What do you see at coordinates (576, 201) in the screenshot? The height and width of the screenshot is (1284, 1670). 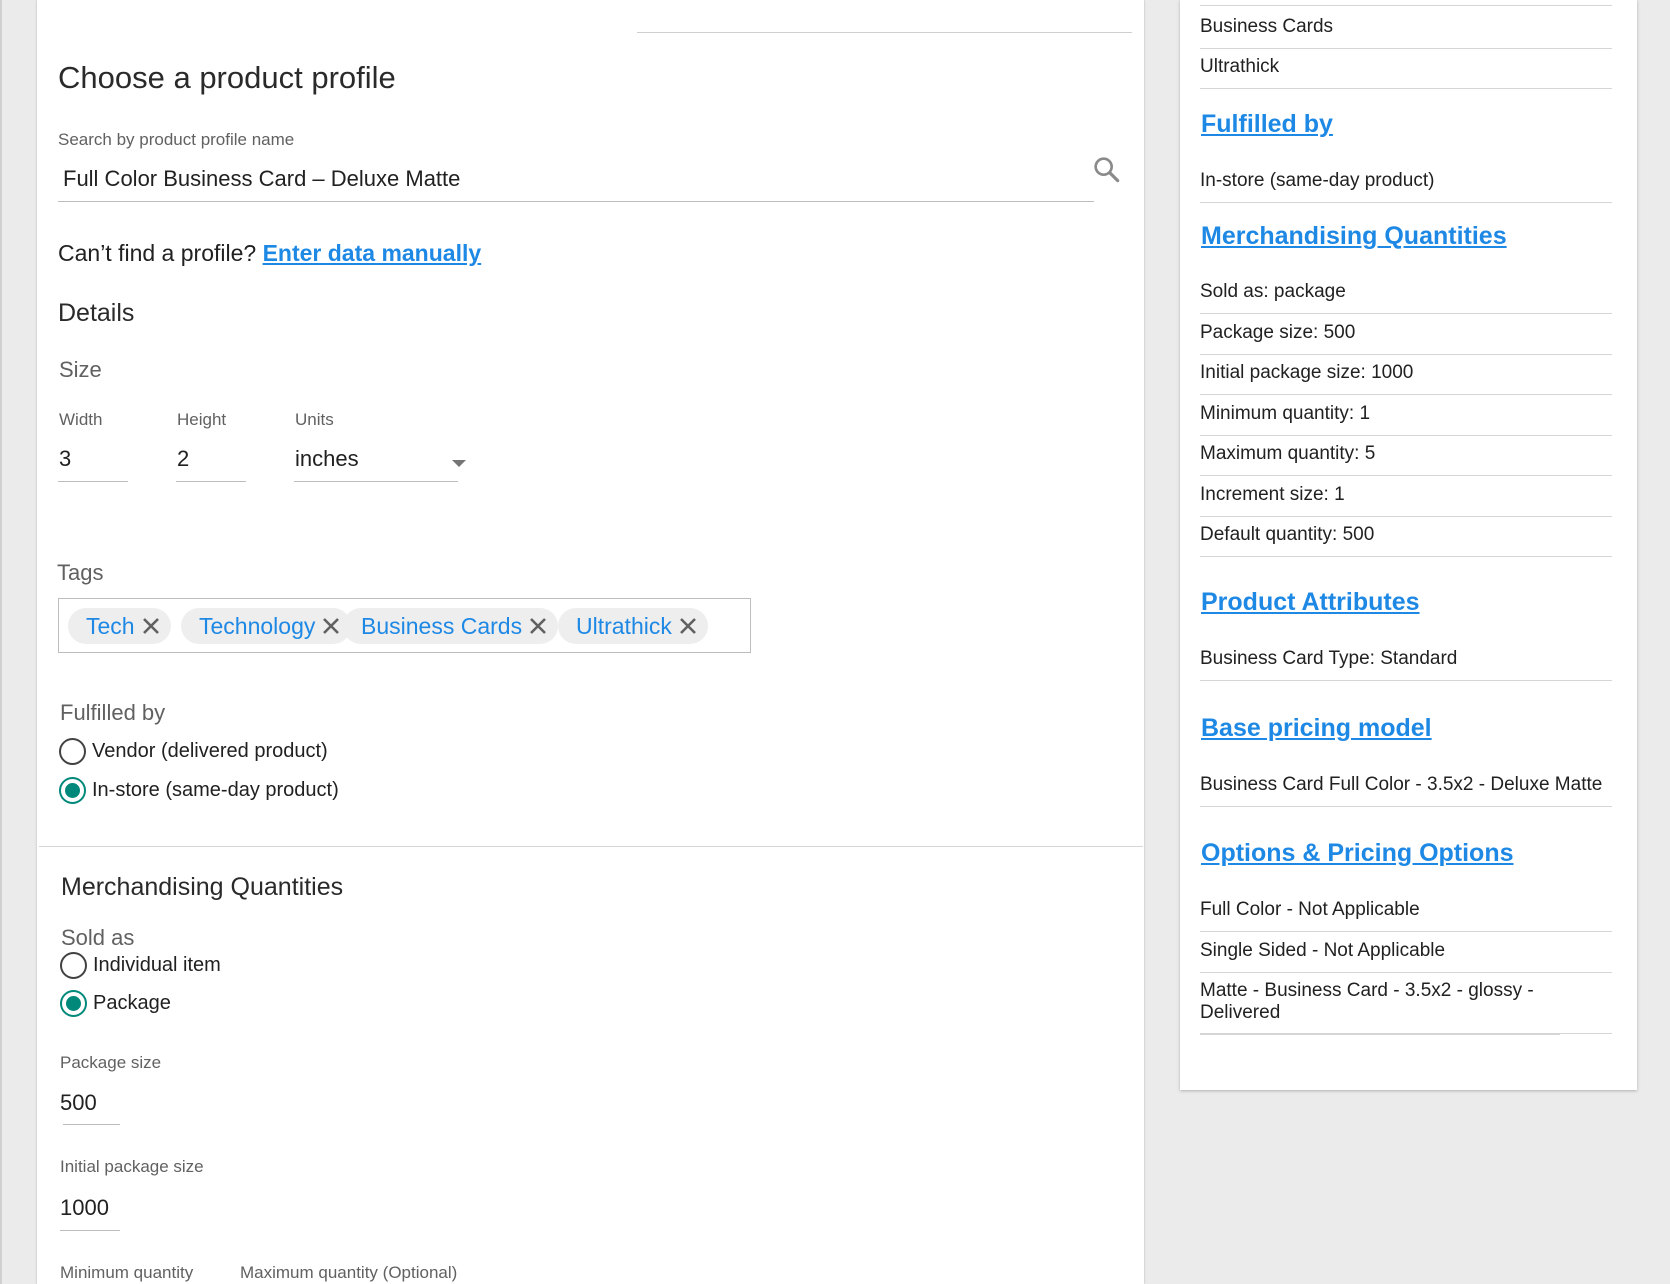 I see `search-underline` at bounding box center [576, 201].